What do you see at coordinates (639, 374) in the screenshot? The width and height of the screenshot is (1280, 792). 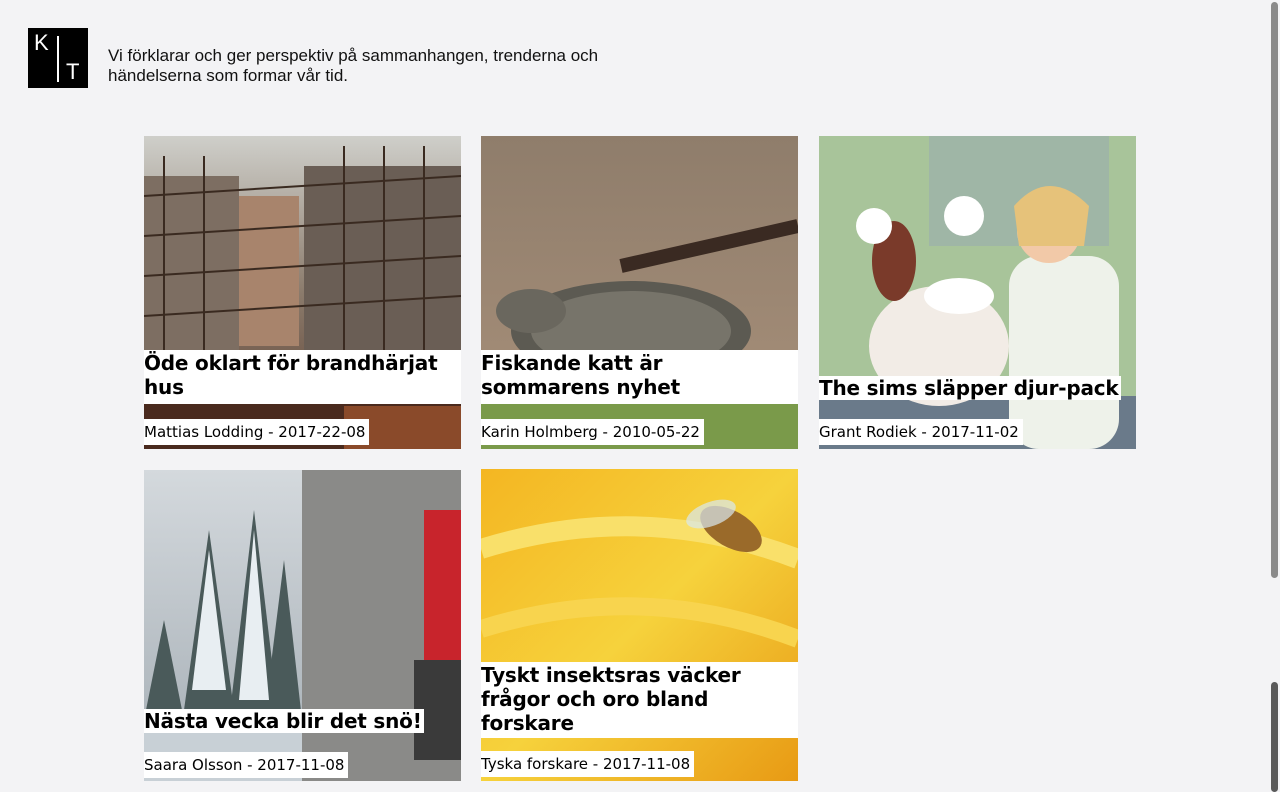 I see `article-title: Fiskande katt är sommarens nyhet` at bounding box center [639, 374].